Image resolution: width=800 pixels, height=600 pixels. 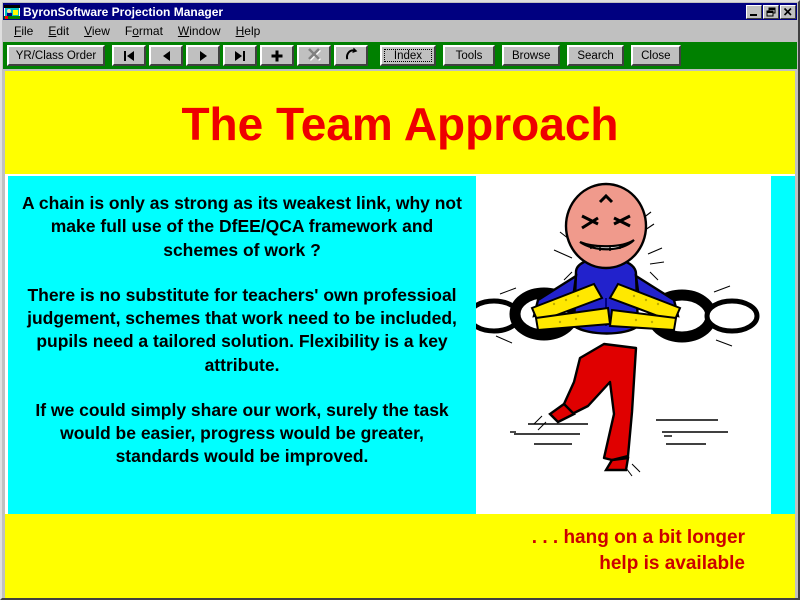 I want to click on last-record-button, so click(x=240, y=55).